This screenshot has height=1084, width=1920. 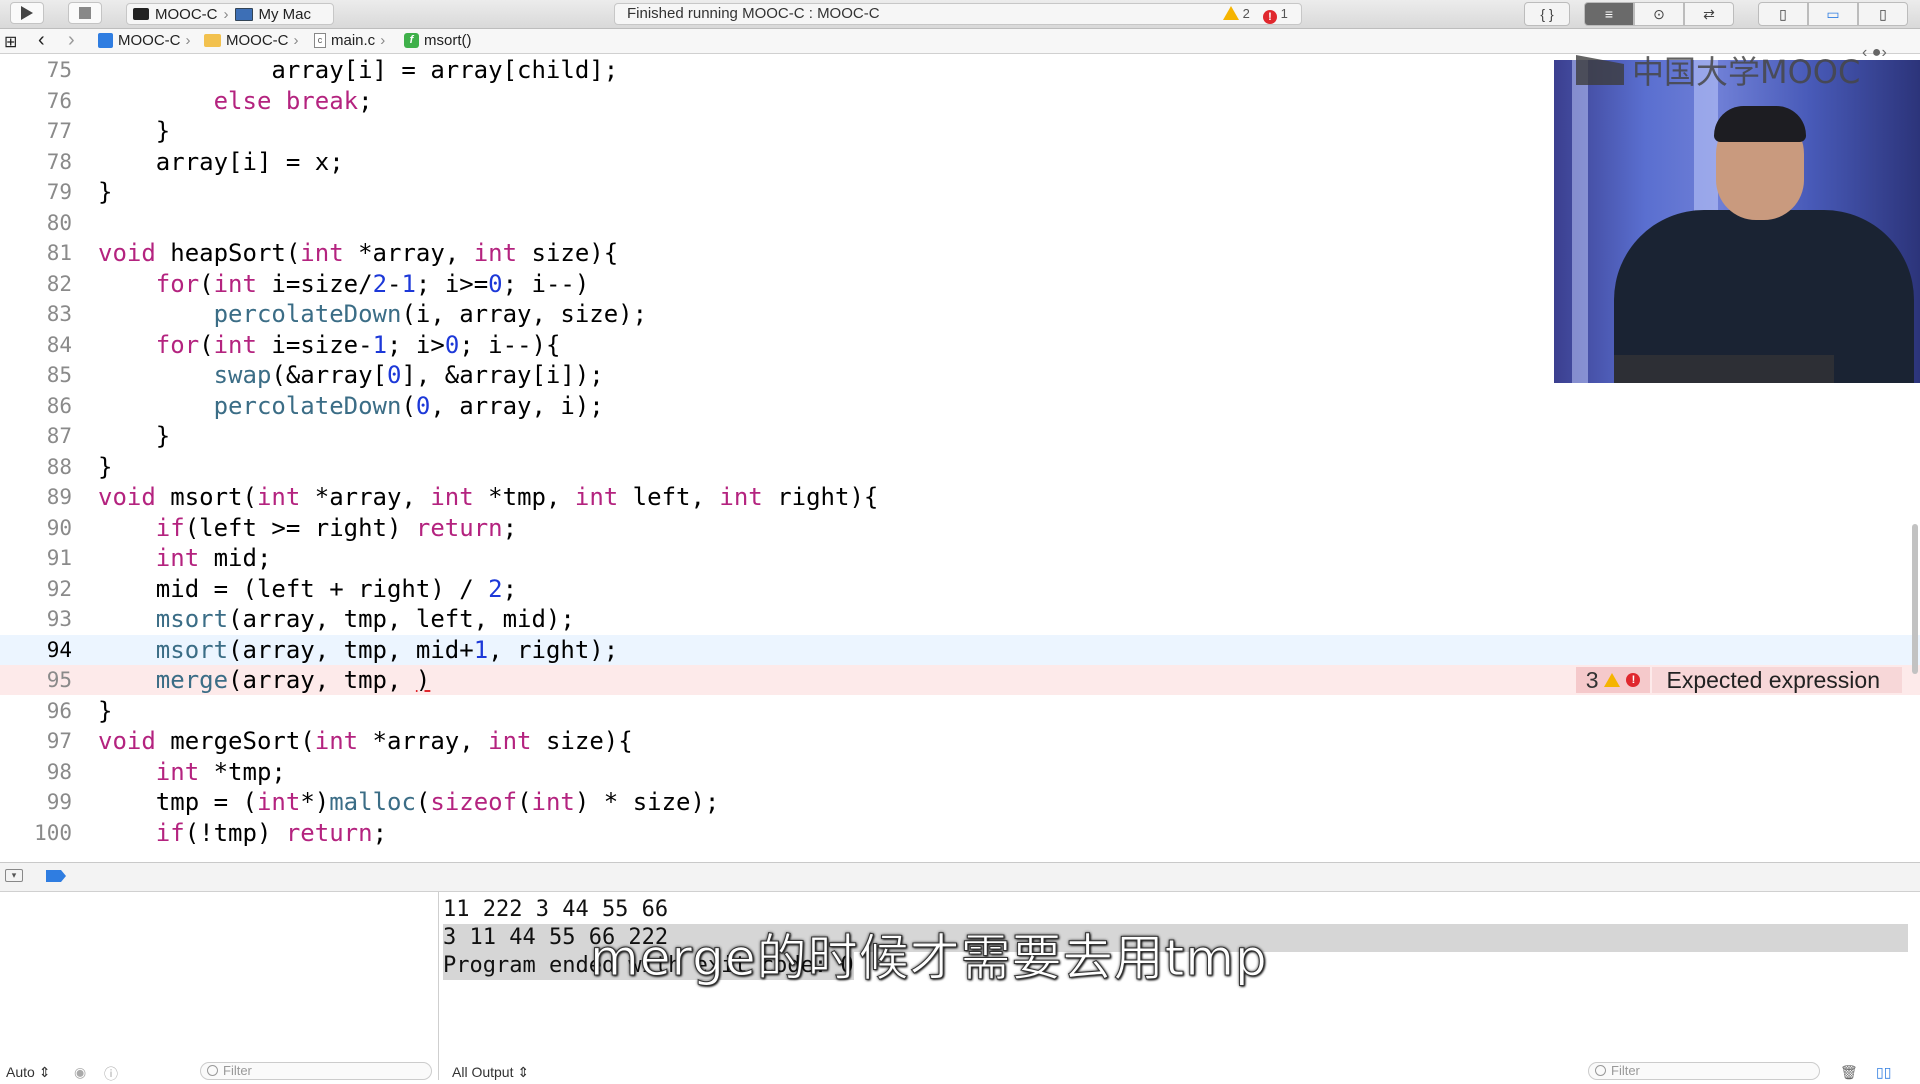 I want to click on breadcrumb-label: main.c, so click(x=353, y=40).